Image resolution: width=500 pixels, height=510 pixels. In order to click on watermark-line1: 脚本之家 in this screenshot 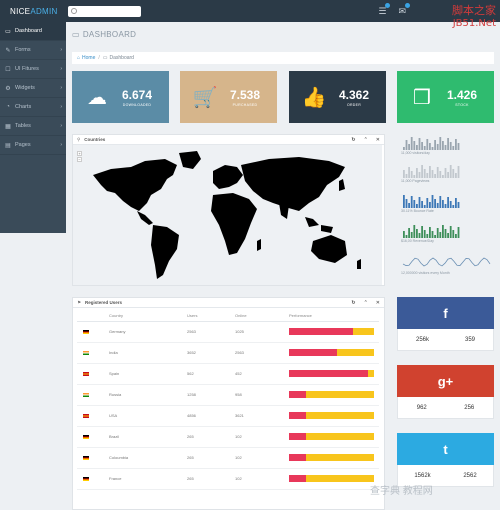, I will do `click(474, 10)`.